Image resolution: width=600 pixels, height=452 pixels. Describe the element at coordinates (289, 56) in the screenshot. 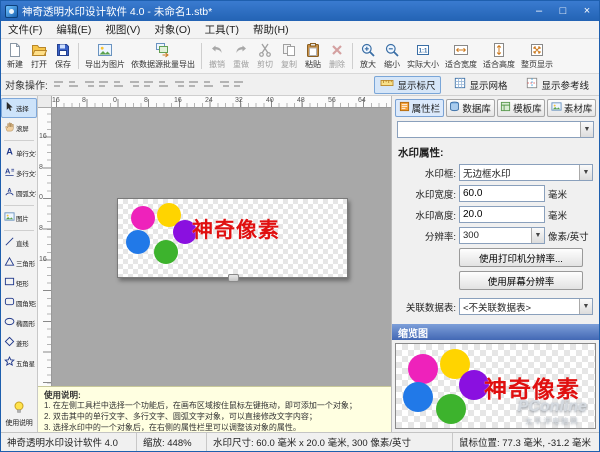

I see `copy-button: 复制` at that location.